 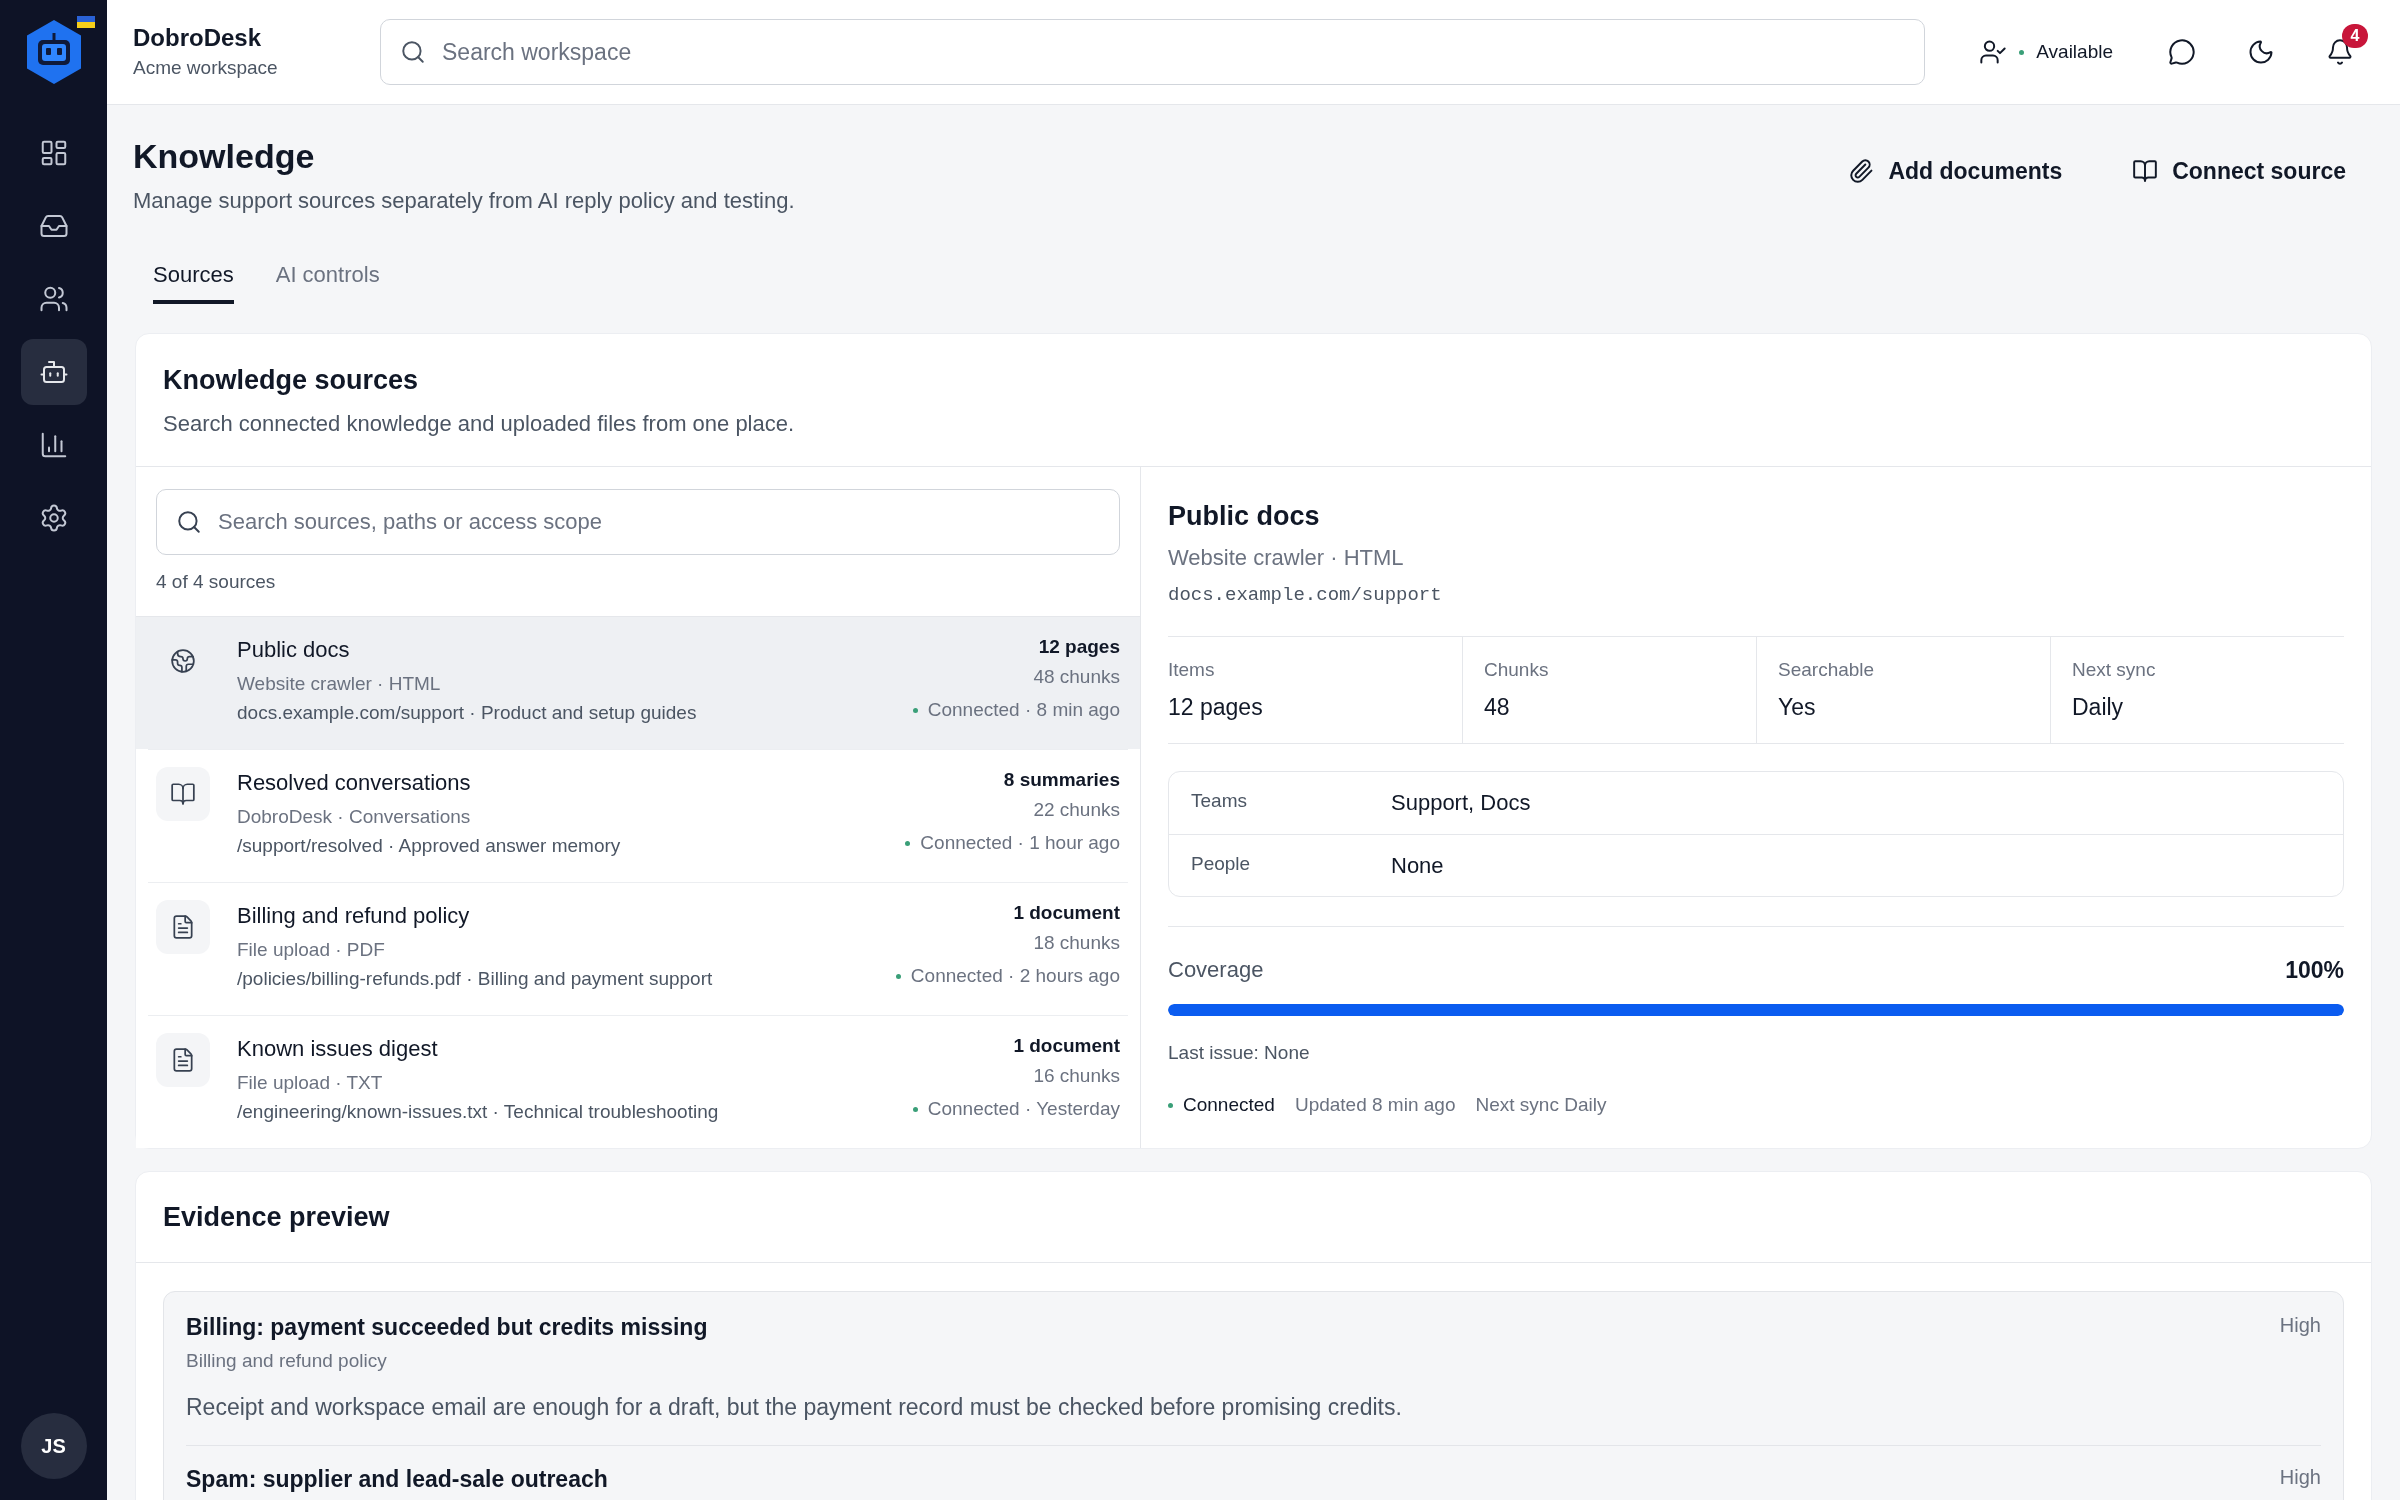 What do you see at coordinates (479, 424) in the screenshot?
I see `card-subtitle: Search connected knowledge and uploaded files from one place.` at bounding box center [479, 424].